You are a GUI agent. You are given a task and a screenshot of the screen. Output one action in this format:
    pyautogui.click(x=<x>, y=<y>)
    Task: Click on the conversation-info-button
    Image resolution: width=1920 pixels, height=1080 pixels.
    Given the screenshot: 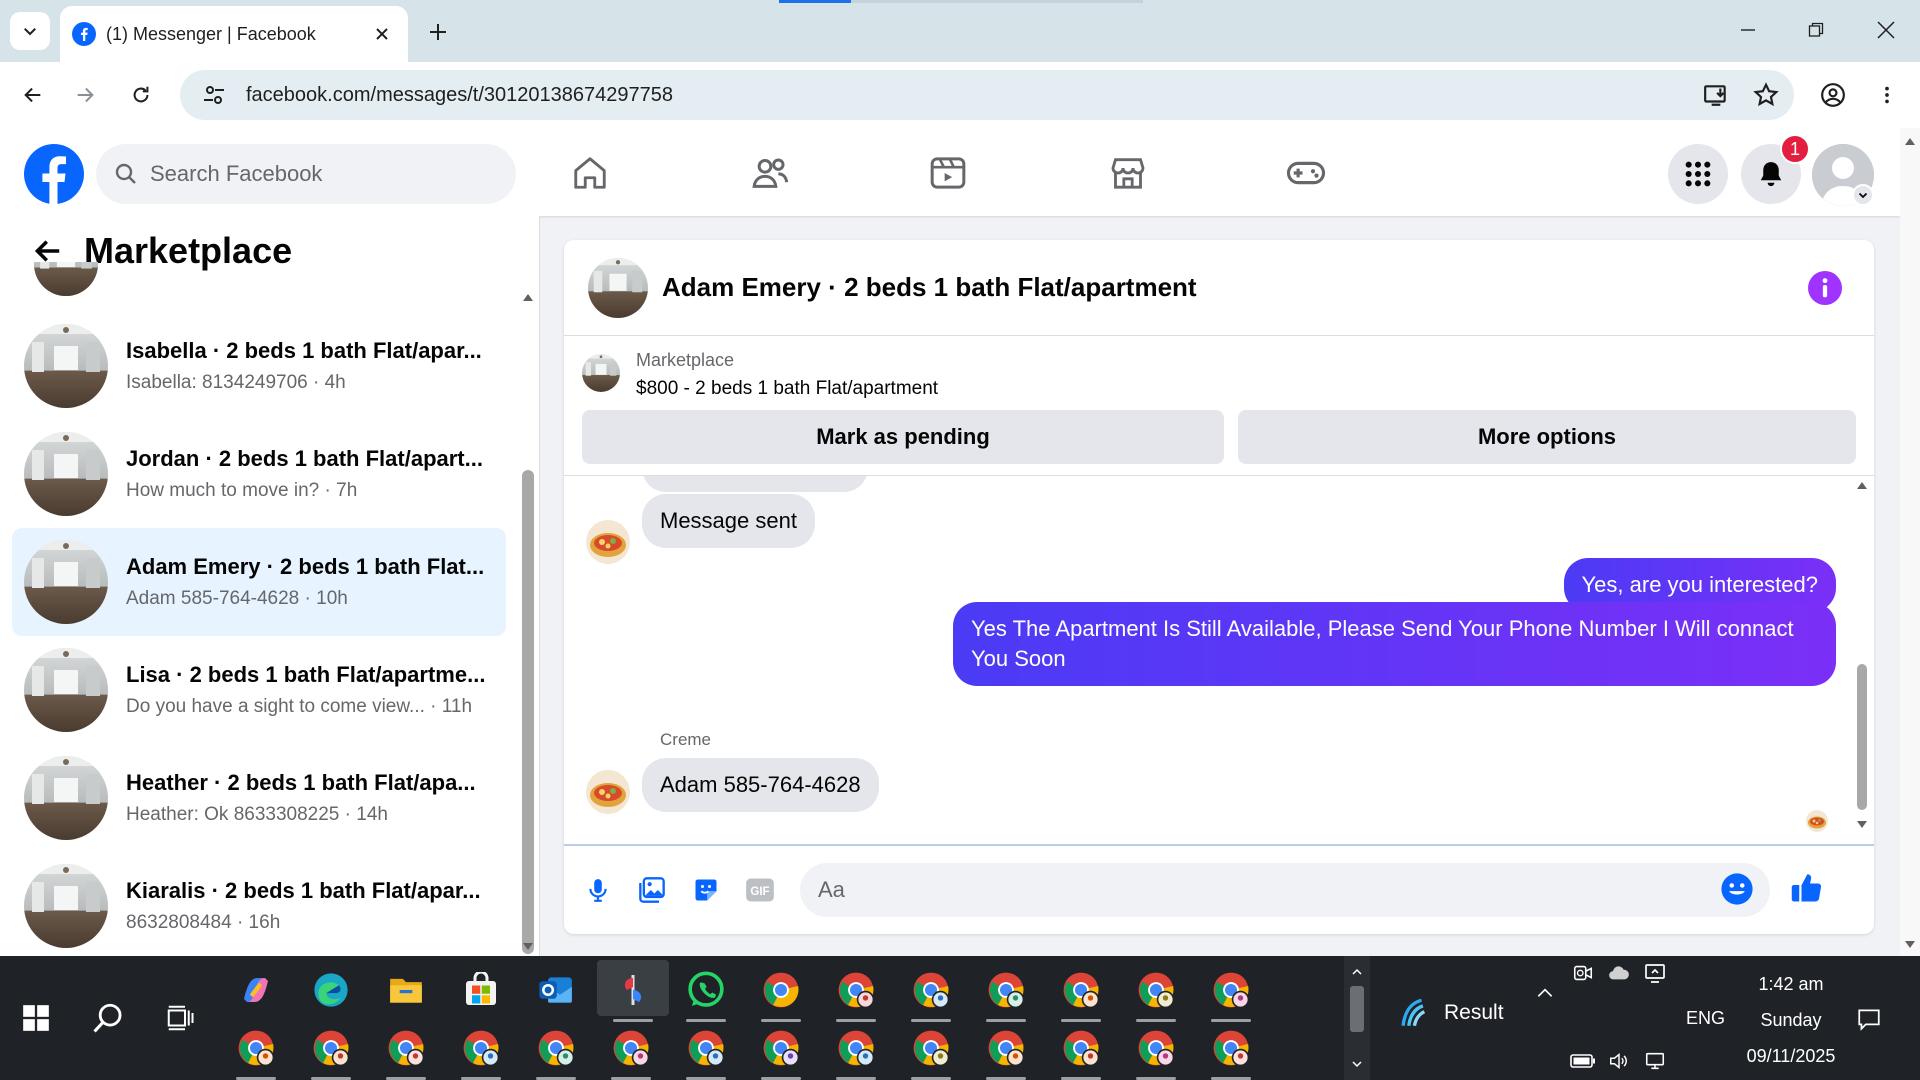 What is the action you would take?
    pyautogui.click(x=1825, y=287)
    